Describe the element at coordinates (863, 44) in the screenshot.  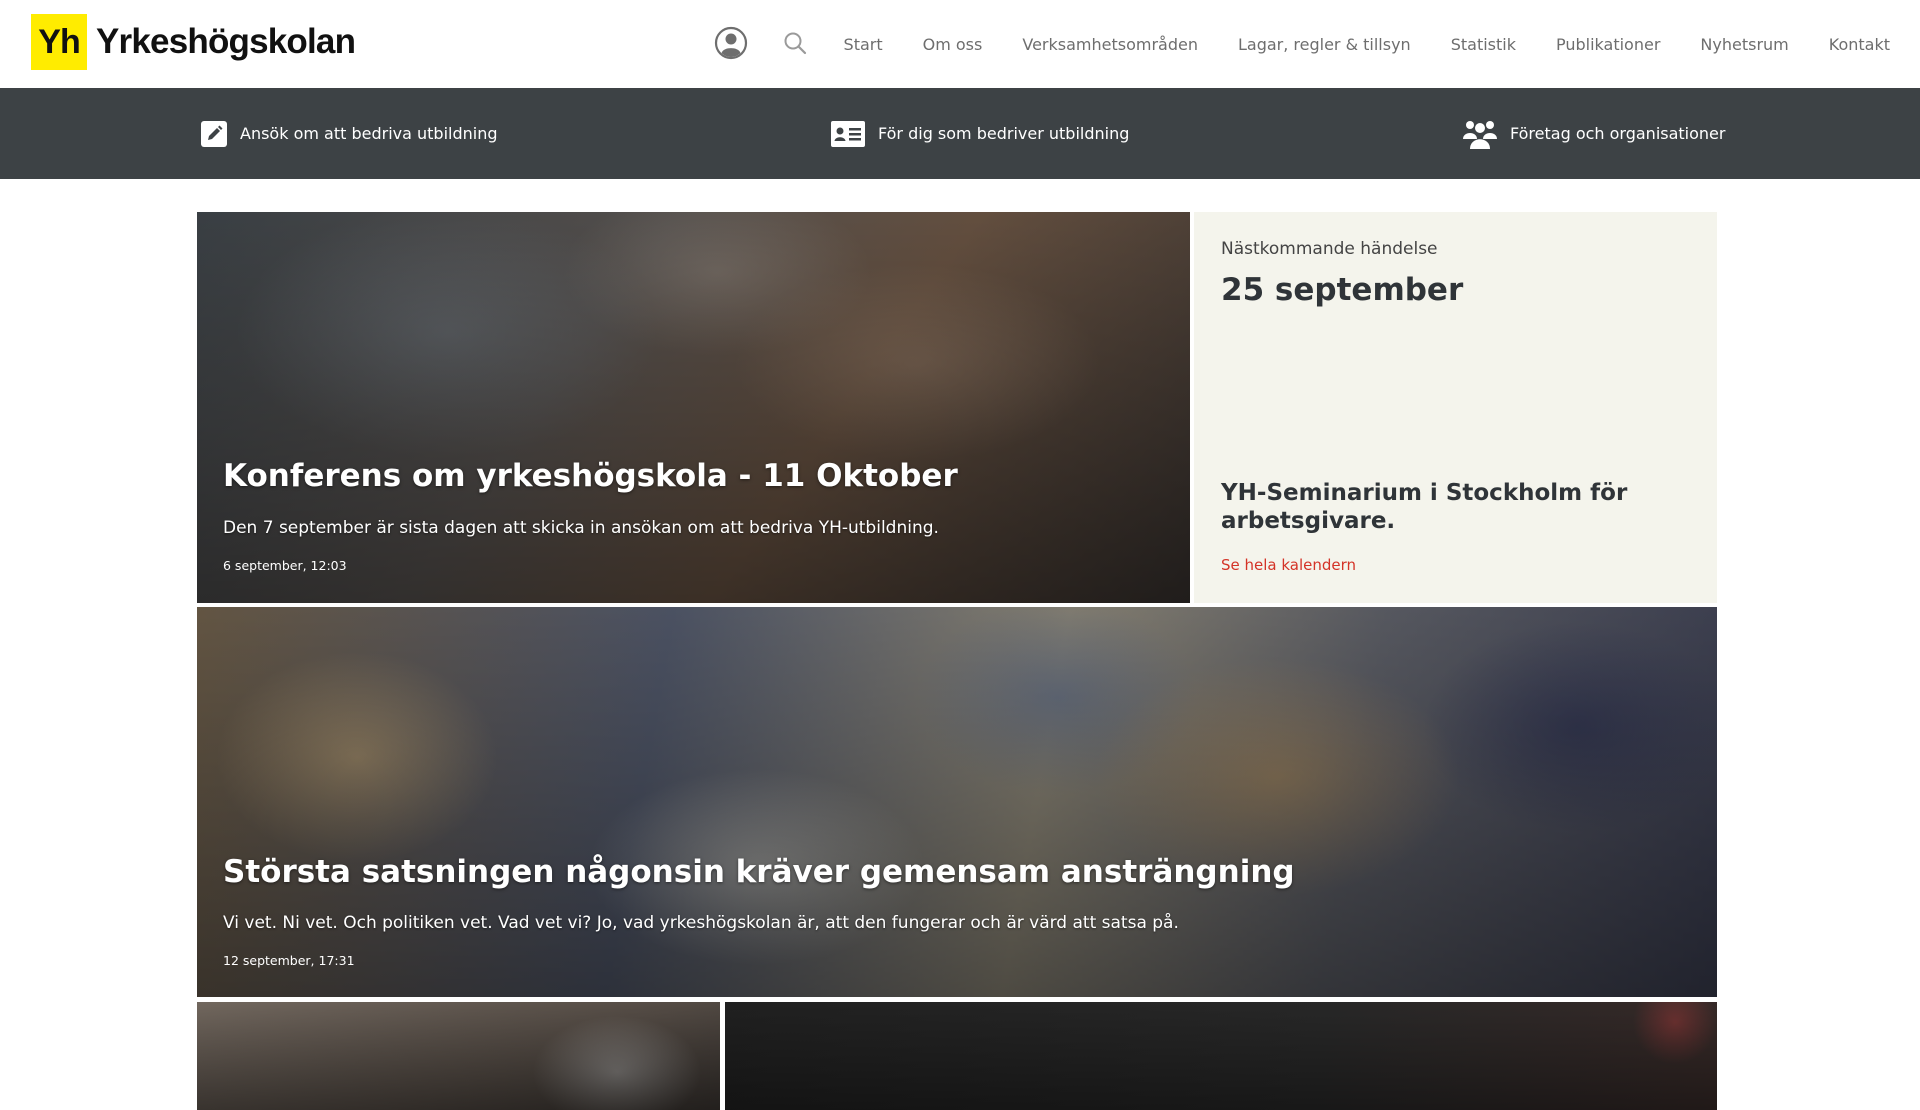
I see `nav-item-start: Start` at that location.